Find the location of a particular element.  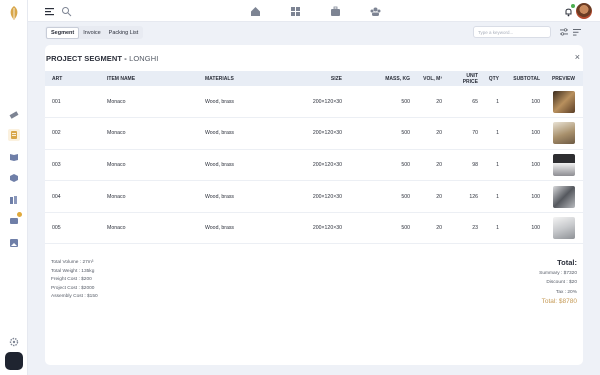

sort-icon is located at coordinates (577, 32).